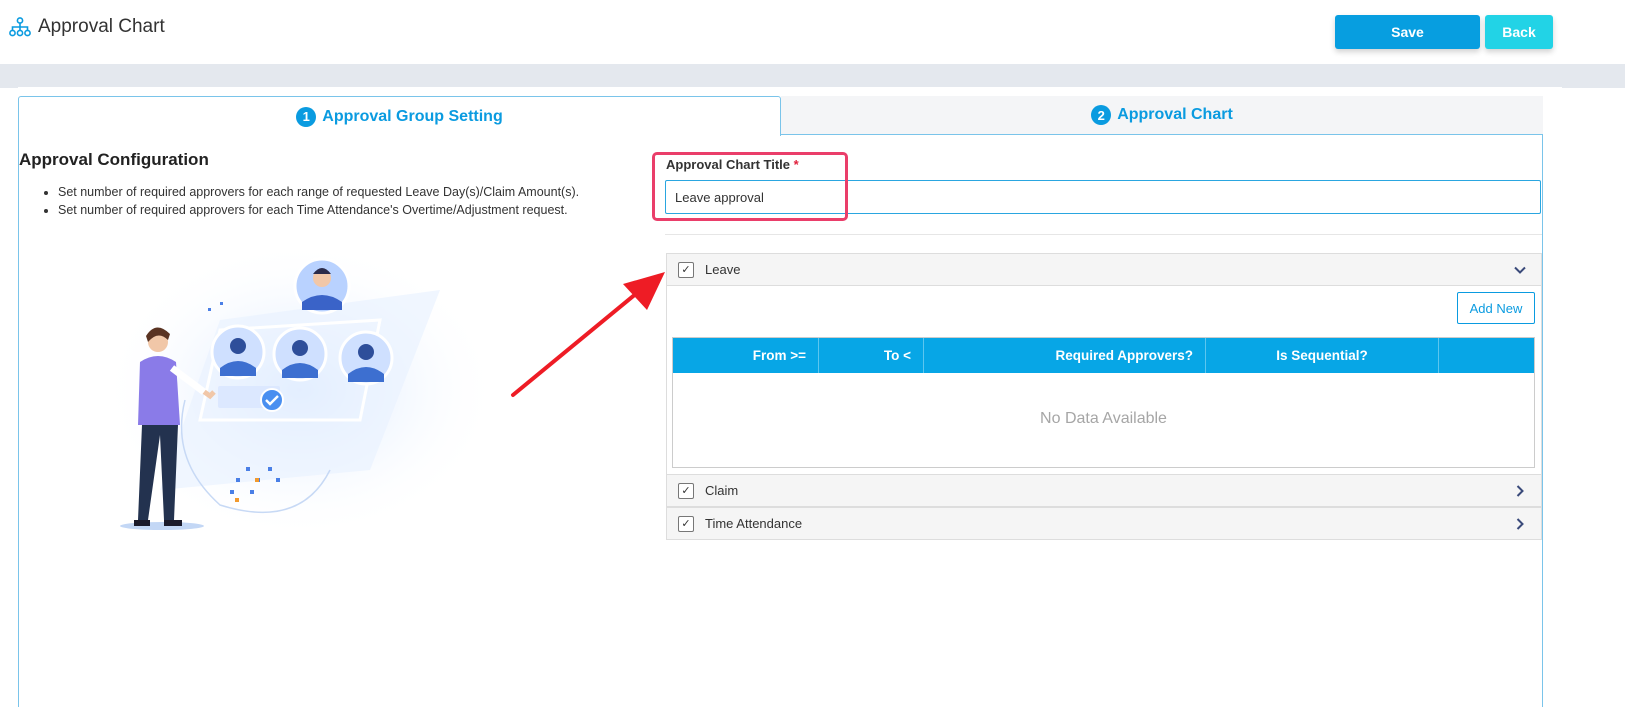 The height and width of the screenshot is (707, 1625). I want to click on top-bar: Approval Chart Save Back, so click(812, 32).